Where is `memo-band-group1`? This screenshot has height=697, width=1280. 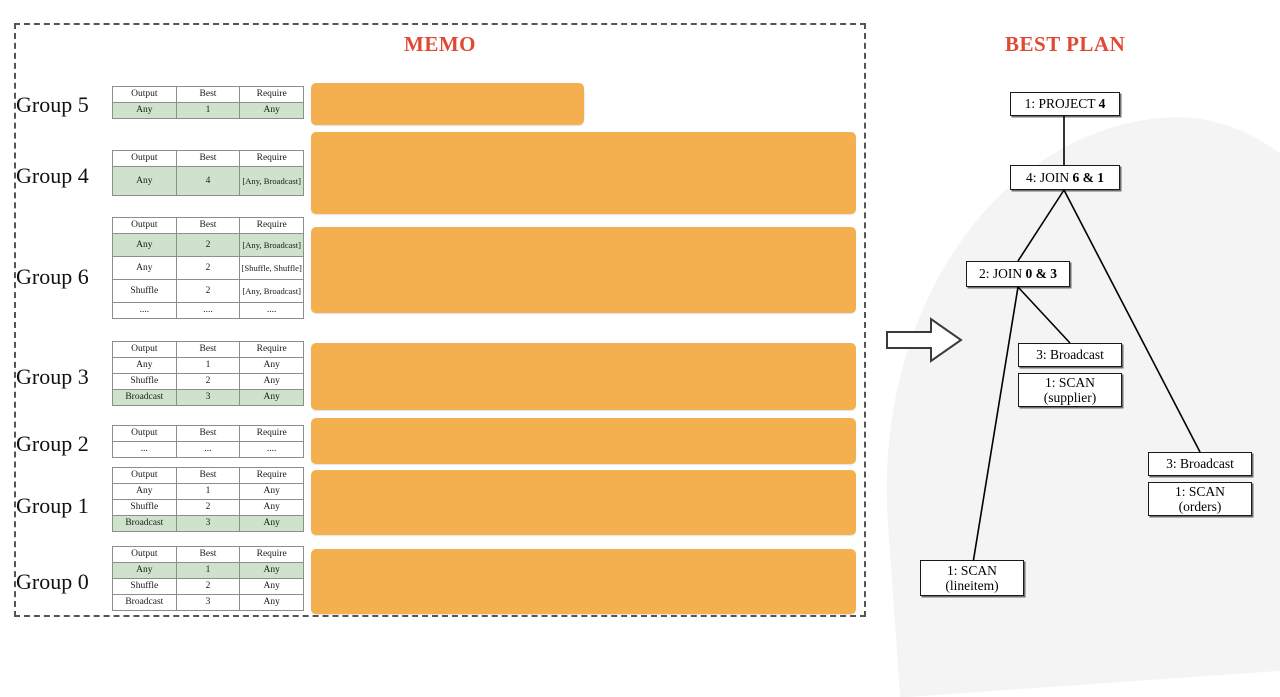 memo-band-group1 is located at coordinates (583, 502).